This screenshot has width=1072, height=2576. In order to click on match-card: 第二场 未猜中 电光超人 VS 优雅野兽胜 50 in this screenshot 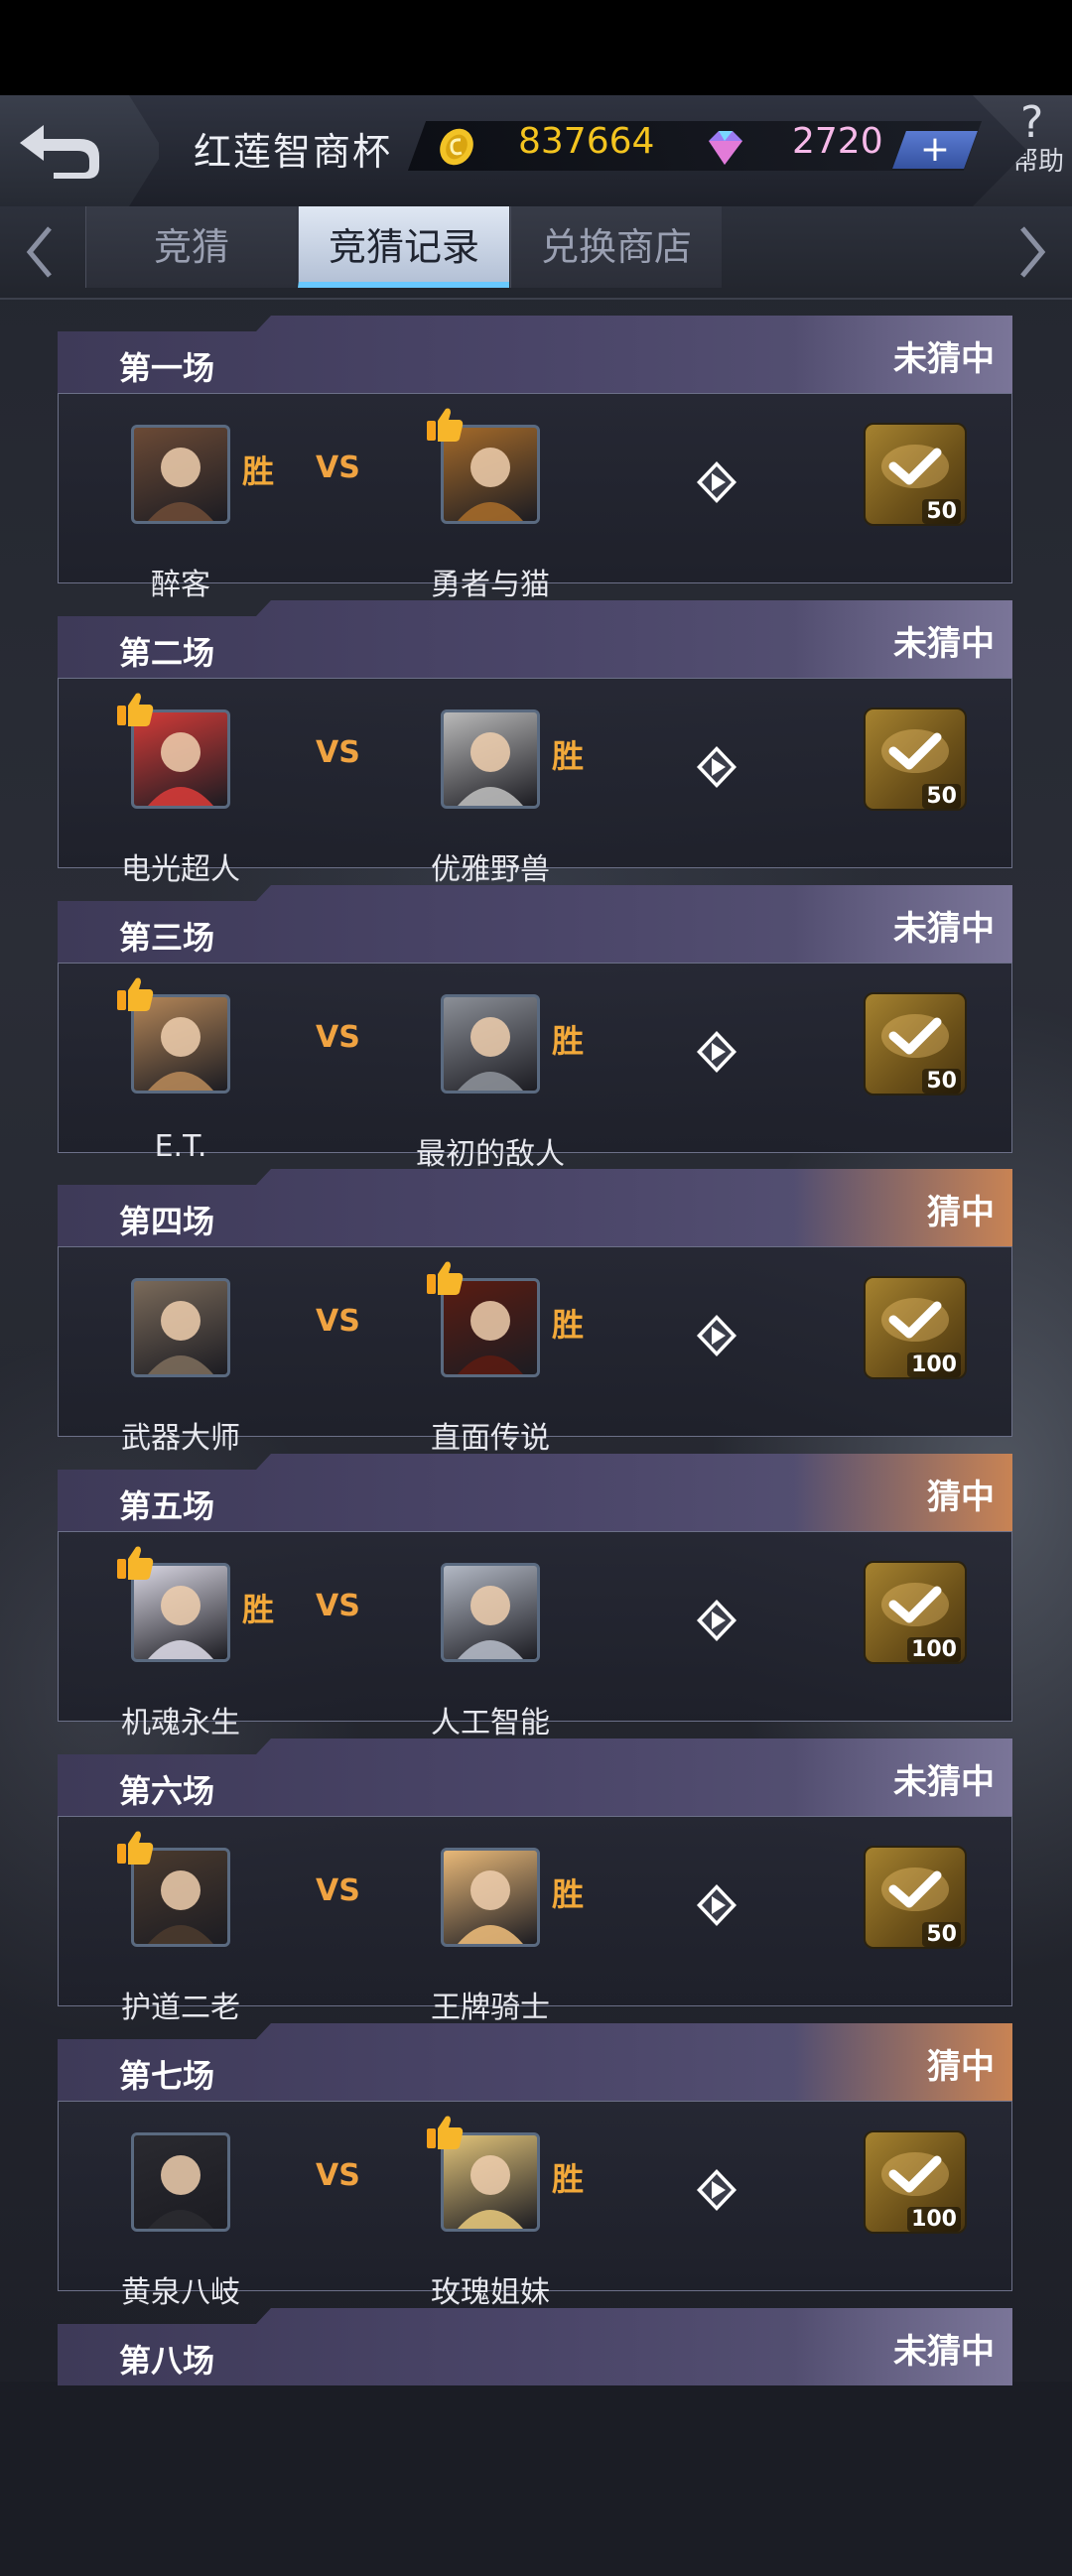, I will do `click(535, 744)`.